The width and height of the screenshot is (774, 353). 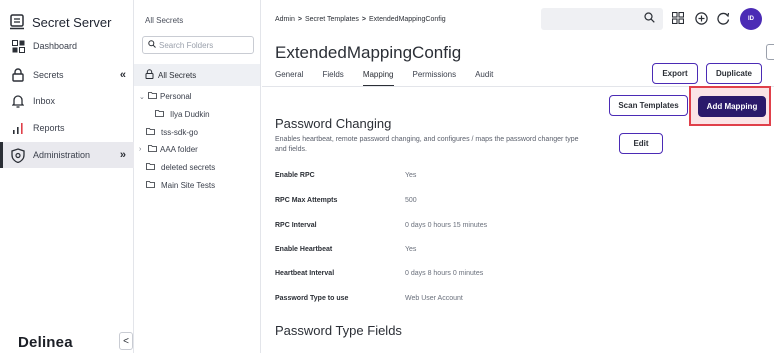 I want to click on tab-fields: Fields, so click(x=332, y=78).